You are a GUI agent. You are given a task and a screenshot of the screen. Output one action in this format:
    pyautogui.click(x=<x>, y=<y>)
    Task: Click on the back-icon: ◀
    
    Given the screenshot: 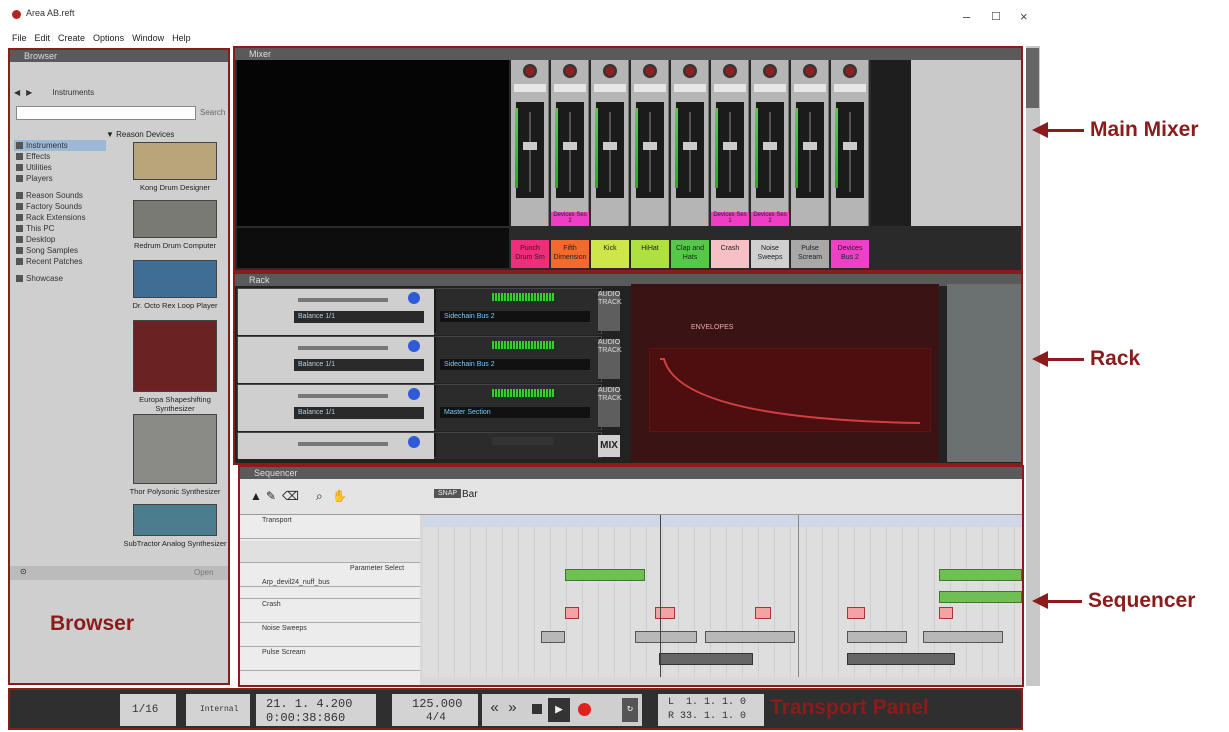 What is the action you would take?
    pyautogui.click(x=17, y=92)
    